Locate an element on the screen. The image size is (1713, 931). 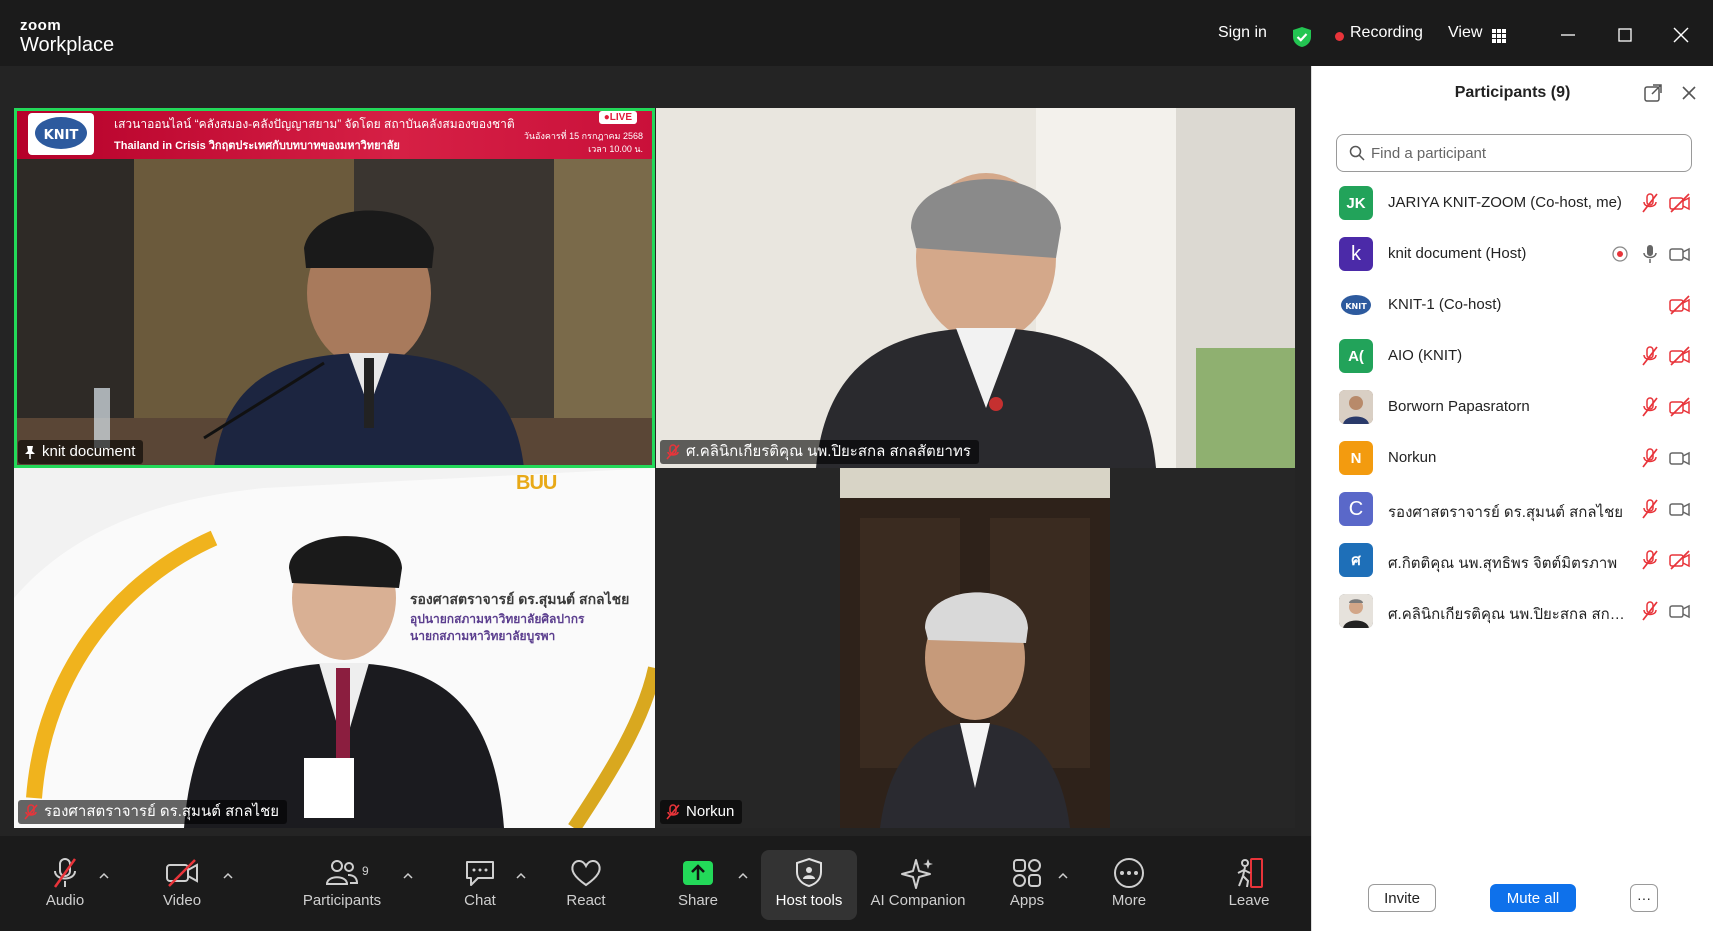
participant-name: Norkun is located at coordinates (1412, 457).